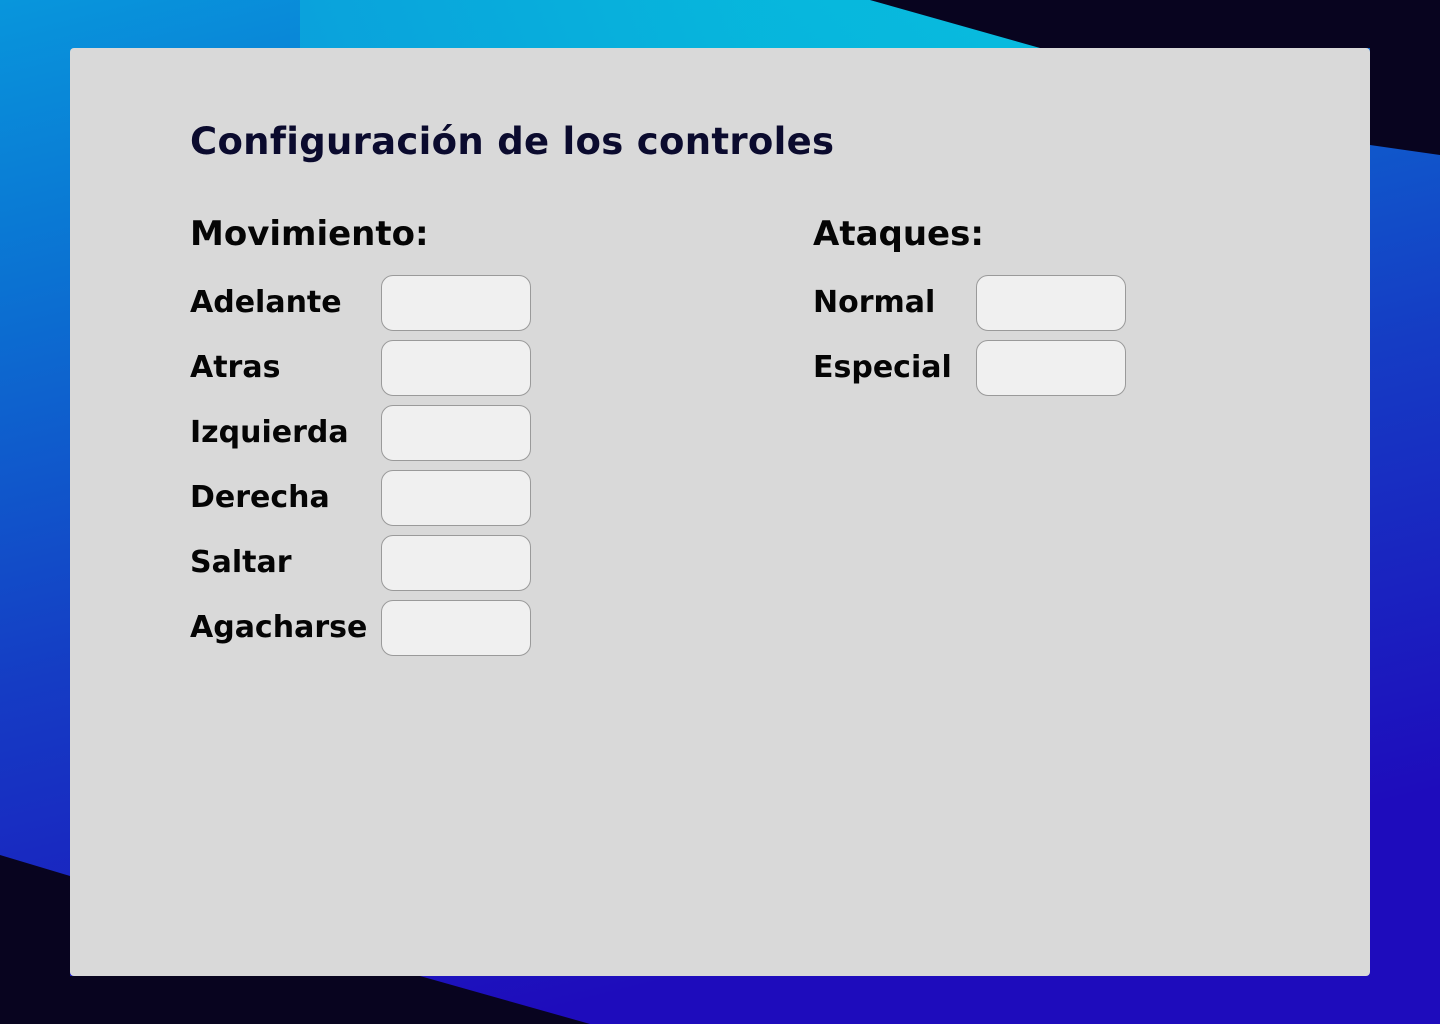 Image resolution: width=1440 pixels, height=1024 pixels. What do you see at coordinates (456, 368) in the screenshot?
I see `key-input-atras` at bounding box center [456, 368].